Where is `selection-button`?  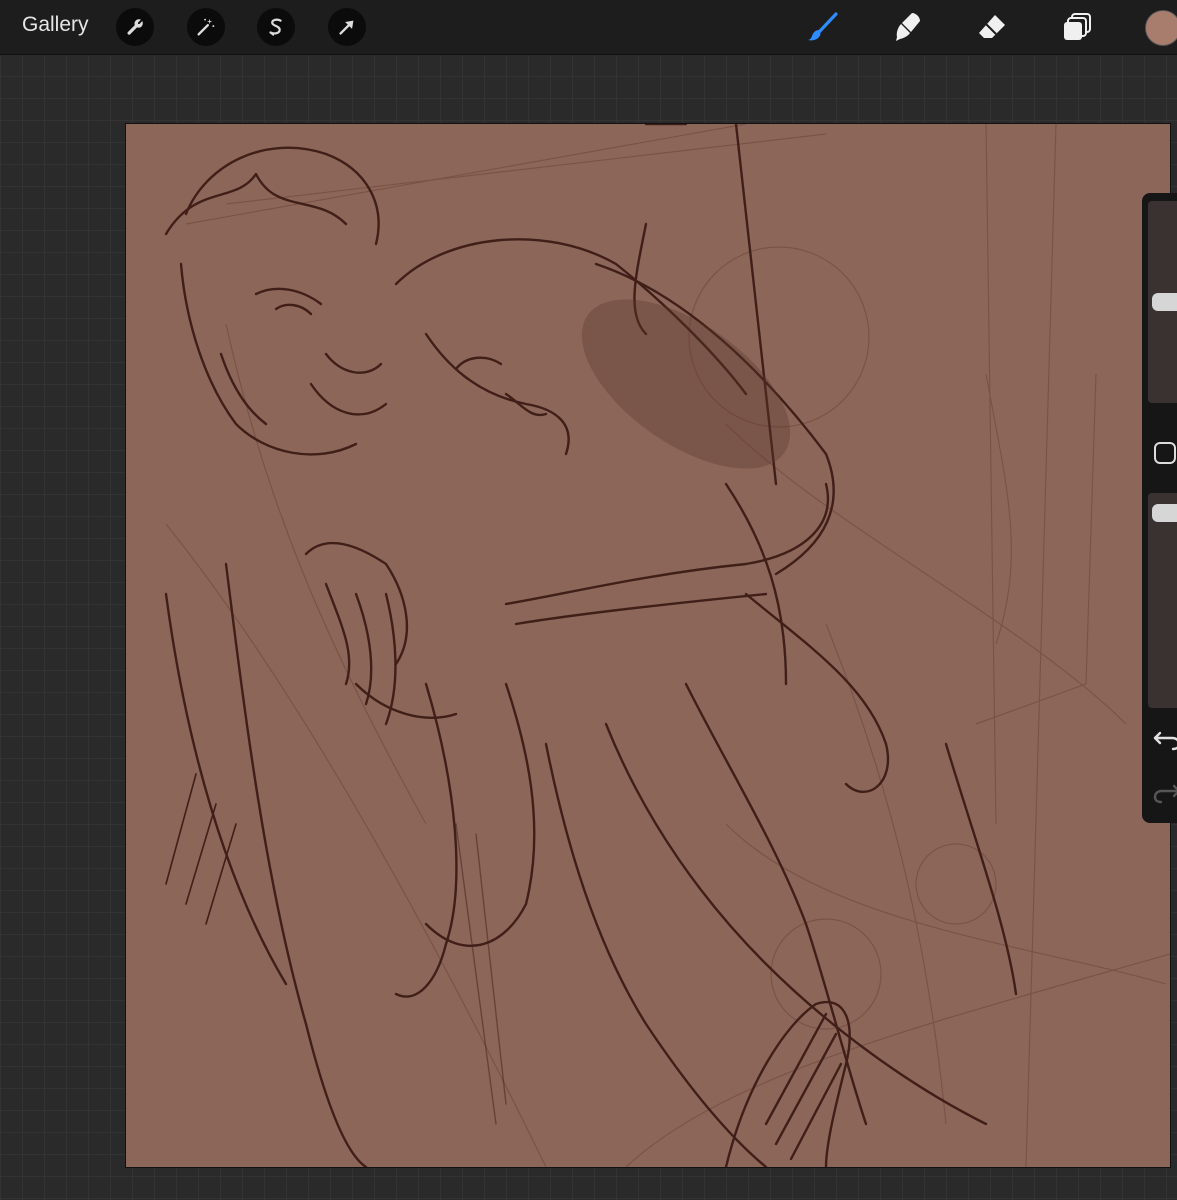 selection-button is located at coordinates (276, 27).